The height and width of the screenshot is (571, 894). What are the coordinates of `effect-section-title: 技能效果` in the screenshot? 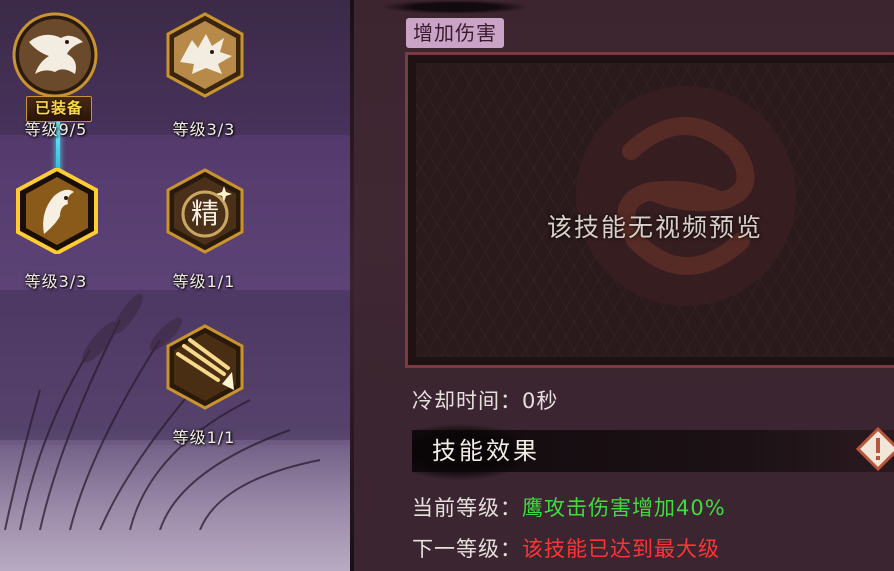 It's located at (486, 451).